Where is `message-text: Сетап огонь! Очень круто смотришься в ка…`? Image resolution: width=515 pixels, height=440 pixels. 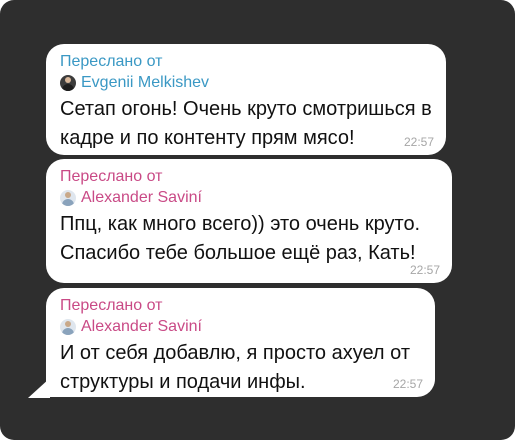
message-text: Сетап огонь! Очень круто смотришься в ка… is located at coordinates (246, 123).